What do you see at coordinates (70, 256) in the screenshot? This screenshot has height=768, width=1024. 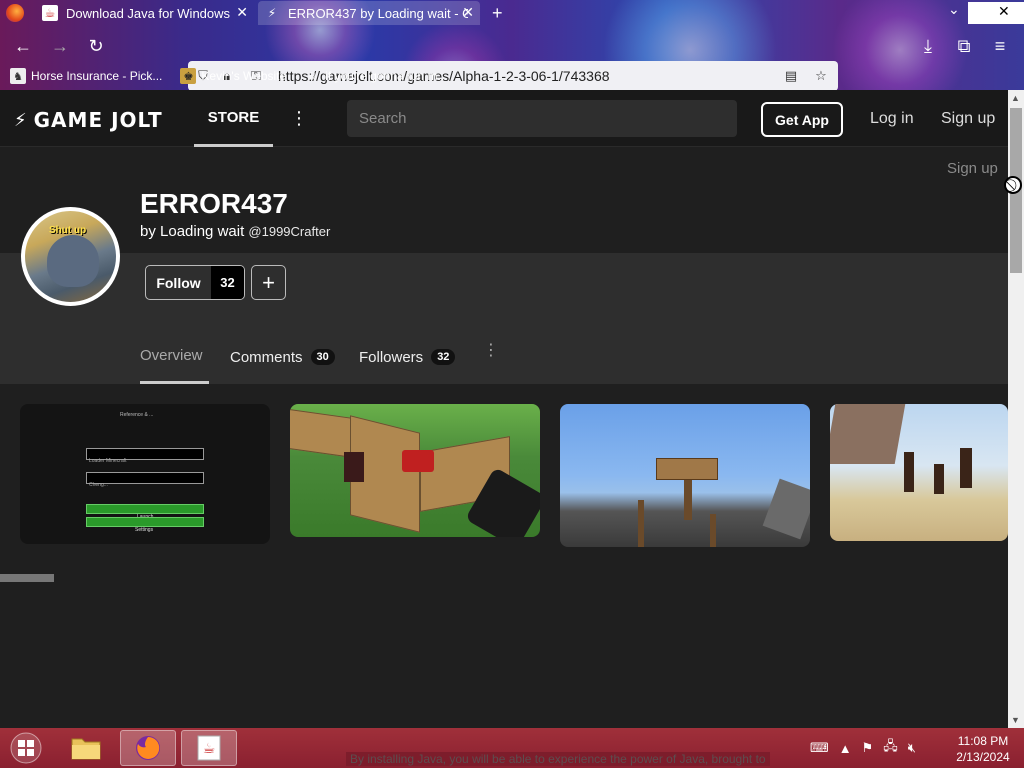 I see `avatar: Shut up` at bounding box center [70, 256].